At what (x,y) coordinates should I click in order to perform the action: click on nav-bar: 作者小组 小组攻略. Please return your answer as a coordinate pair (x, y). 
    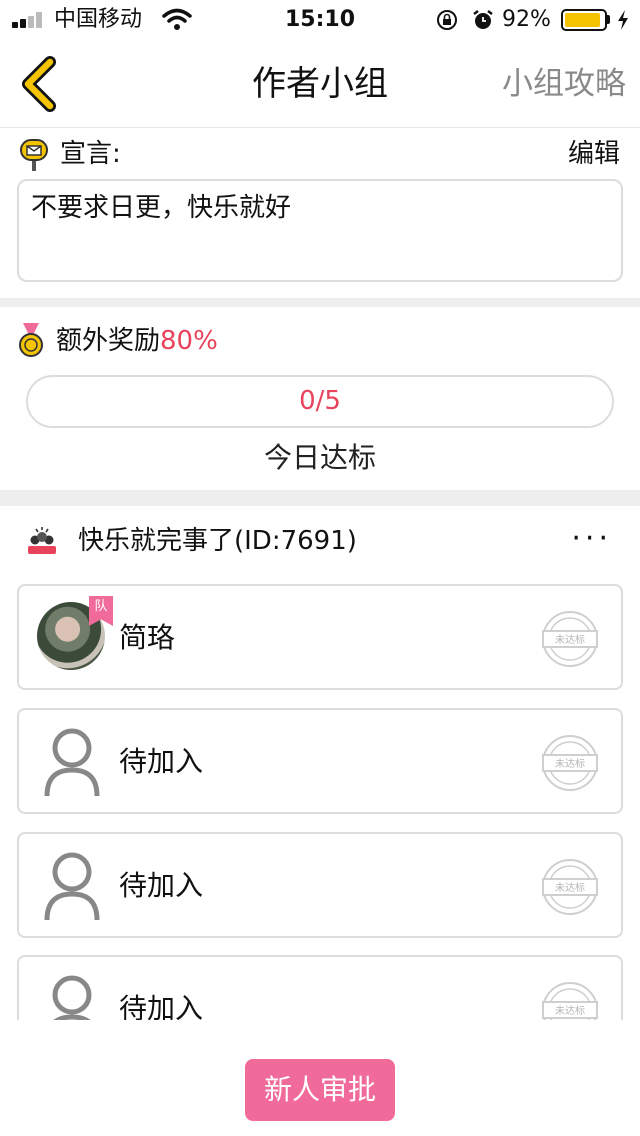
    Looking at the image, I should click on (320, 84).